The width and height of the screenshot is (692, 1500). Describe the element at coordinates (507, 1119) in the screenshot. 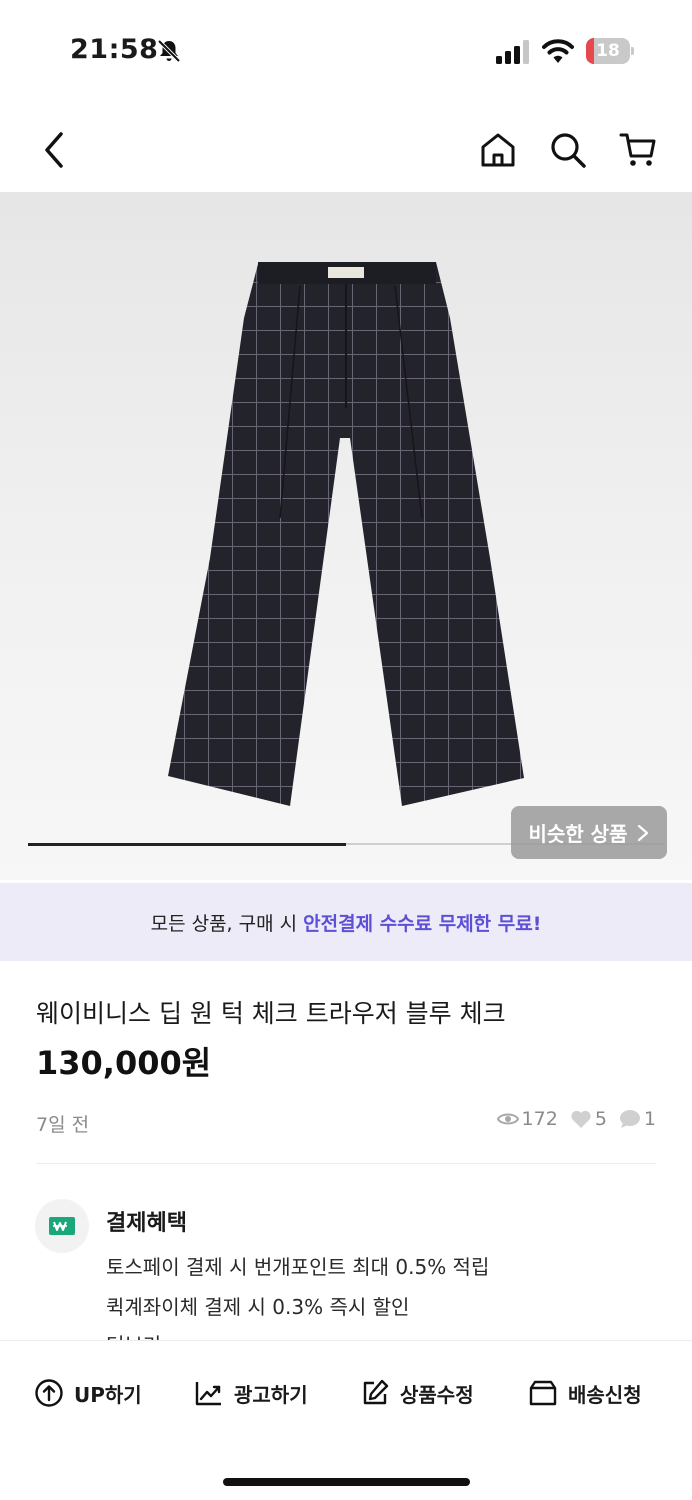

I see `eye-icon` at that location.